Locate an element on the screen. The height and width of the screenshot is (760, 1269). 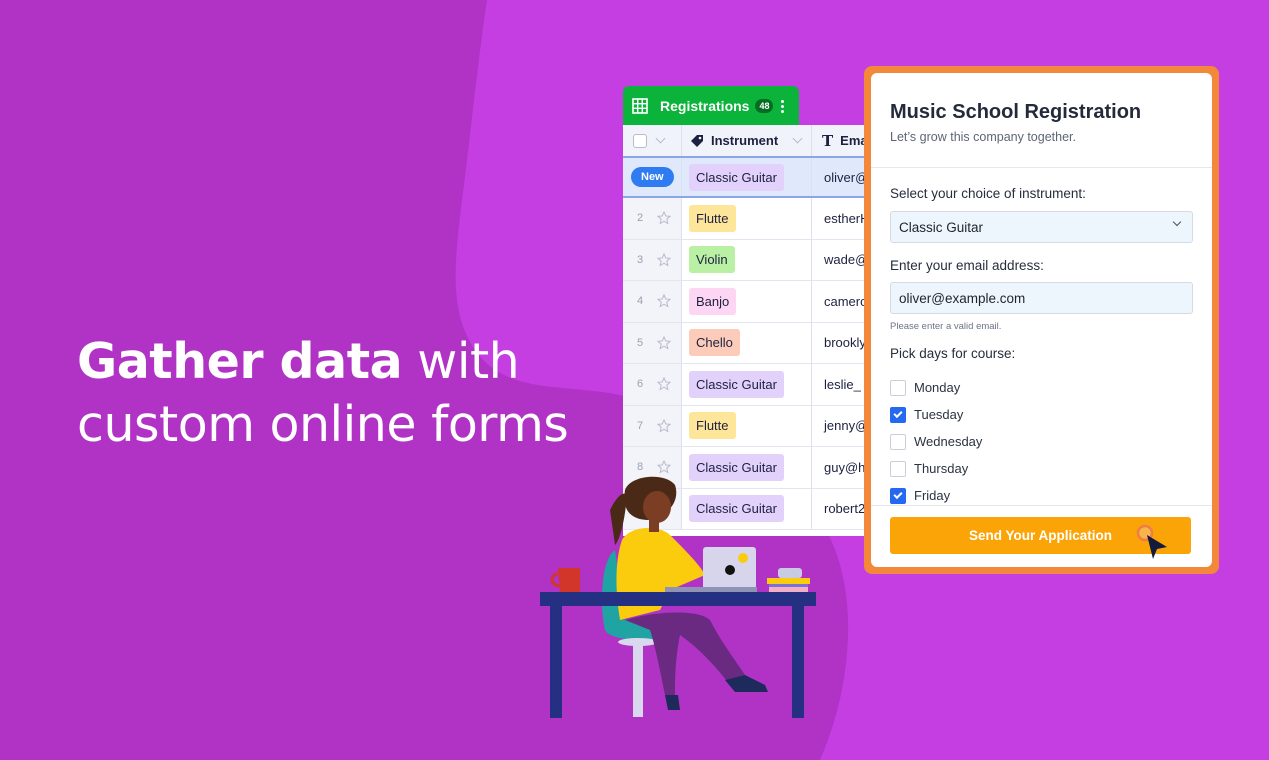
days-checkbox-group: Monday Tuesday Wednesday Thursday Friday is located at coordinates (1041, 441).